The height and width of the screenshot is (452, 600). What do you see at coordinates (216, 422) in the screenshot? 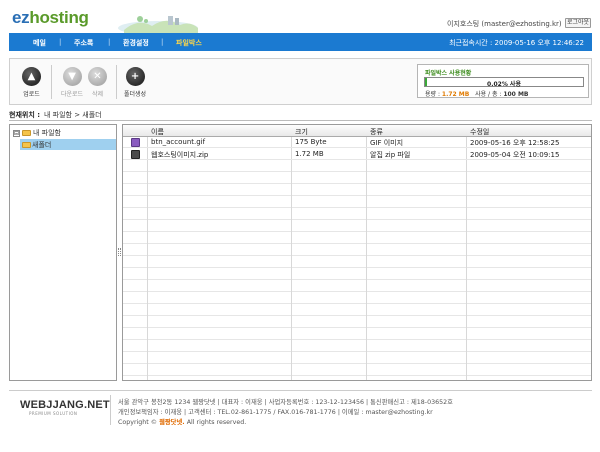
I see `copyright-suffix: All rights reserved.` at bounding box center [216, 422].